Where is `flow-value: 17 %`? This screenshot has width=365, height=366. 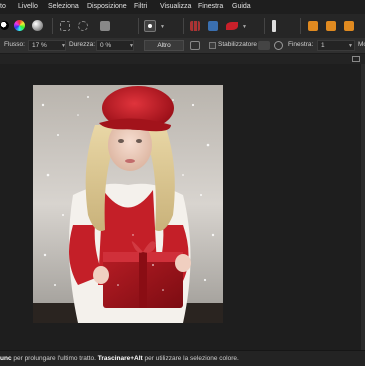
flow-value: 17 % is located at coordinates (39, 45).